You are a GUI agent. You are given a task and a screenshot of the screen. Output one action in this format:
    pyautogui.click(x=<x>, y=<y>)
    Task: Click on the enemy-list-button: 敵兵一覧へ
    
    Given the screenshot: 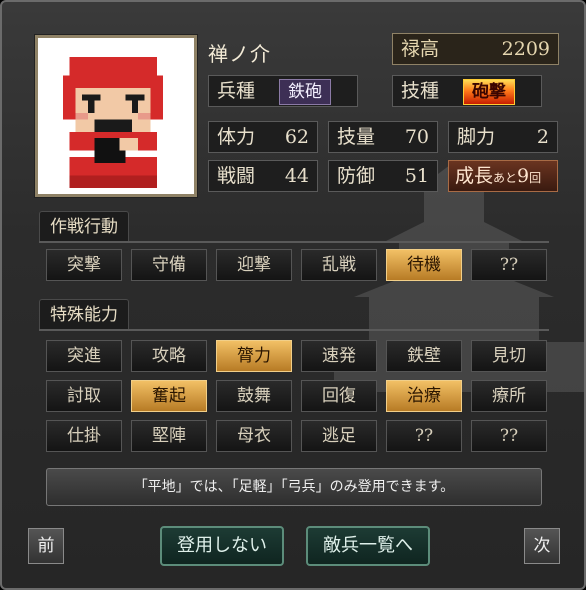 What is the action you would take?
    pyautogui.click(x=368, y=546)
    